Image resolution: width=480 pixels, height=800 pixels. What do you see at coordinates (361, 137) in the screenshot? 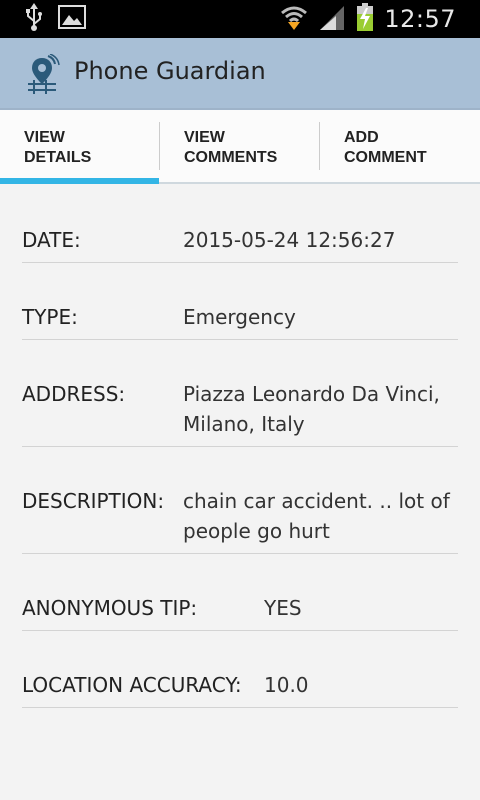
I see `tab-label-line1: ADD` at bounding box center [361, 137].